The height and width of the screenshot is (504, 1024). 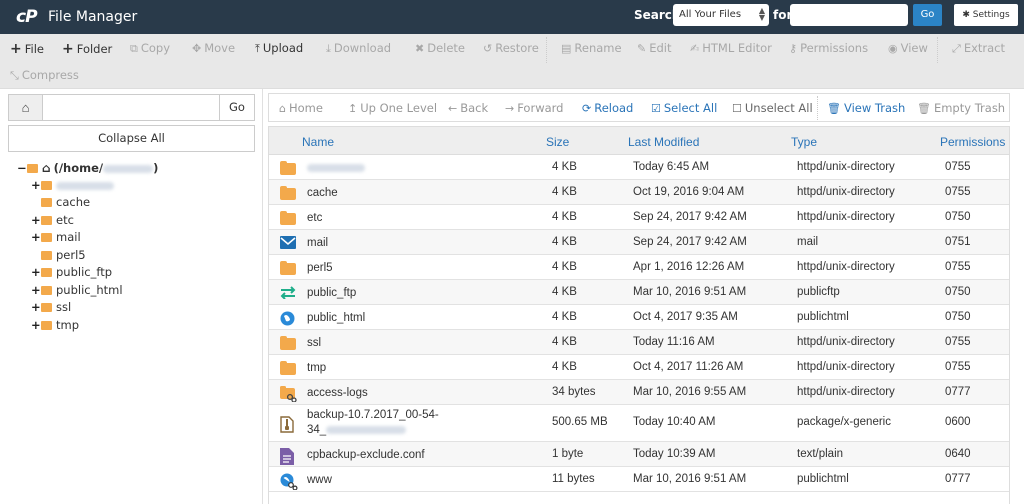 What do you see at coordinates (808, 242) in the screenshot?
I see `file-type: mail` at bounding box center [808, 242].